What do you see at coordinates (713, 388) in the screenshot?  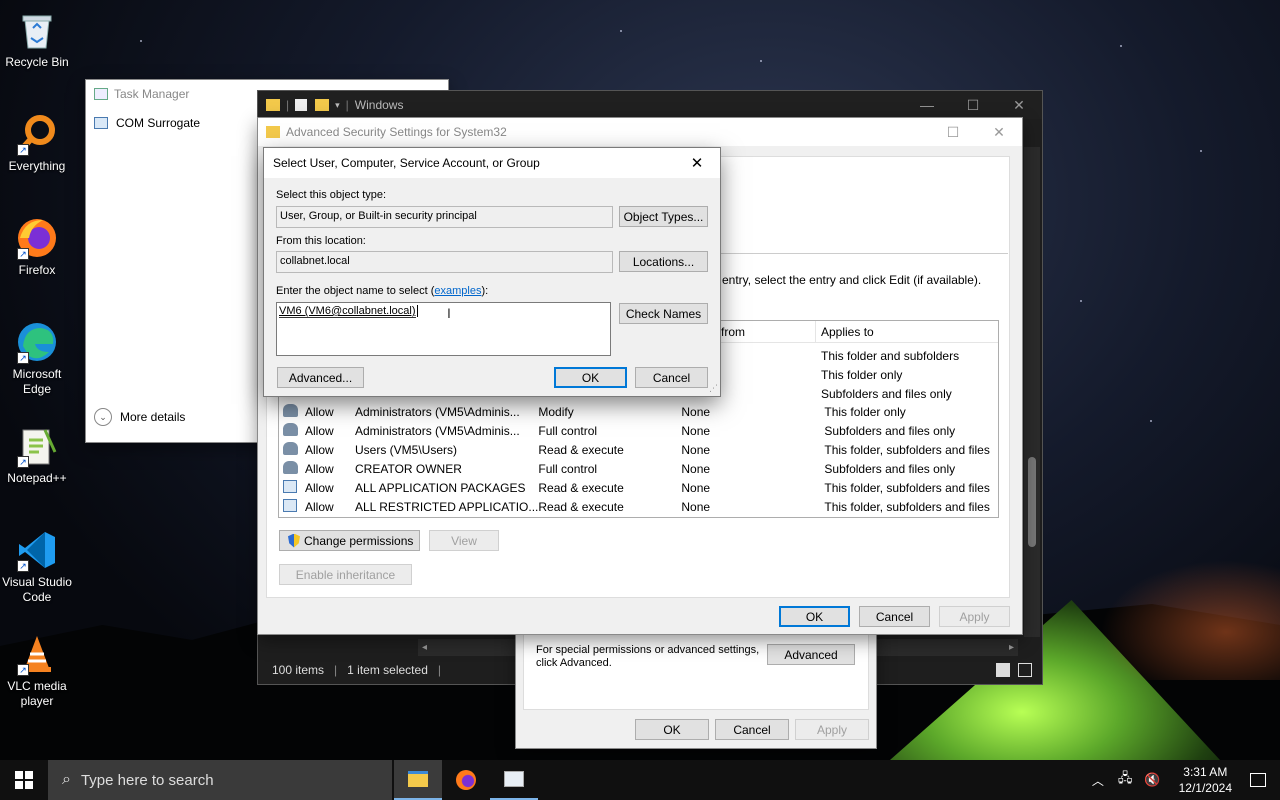 I see `resize-grip-icon: ⋰` at bounding box center [713, 388].